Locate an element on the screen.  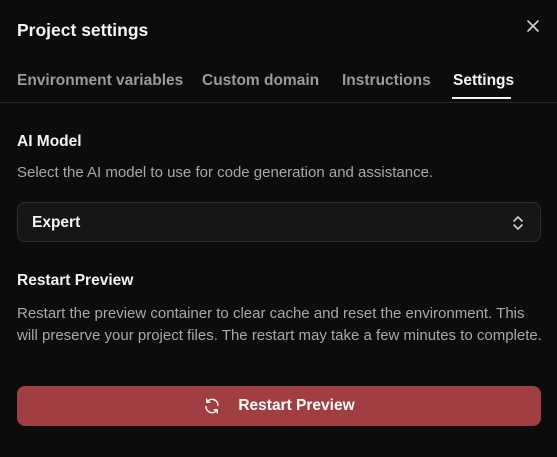
restart-preview-heading: Restart Preview is located at coordinates (75, 280).